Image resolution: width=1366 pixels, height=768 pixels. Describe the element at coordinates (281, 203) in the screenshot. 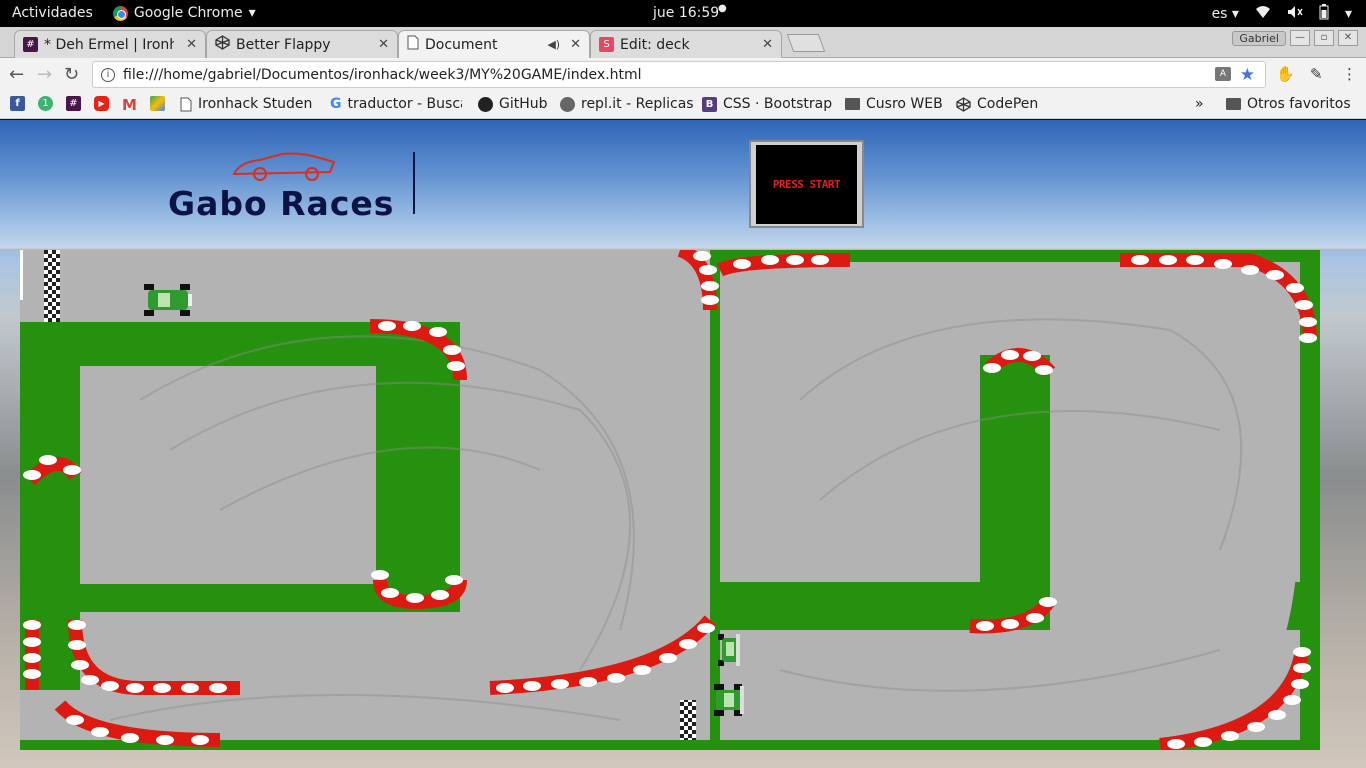

I see `game-title: Gabo Races` at that location.